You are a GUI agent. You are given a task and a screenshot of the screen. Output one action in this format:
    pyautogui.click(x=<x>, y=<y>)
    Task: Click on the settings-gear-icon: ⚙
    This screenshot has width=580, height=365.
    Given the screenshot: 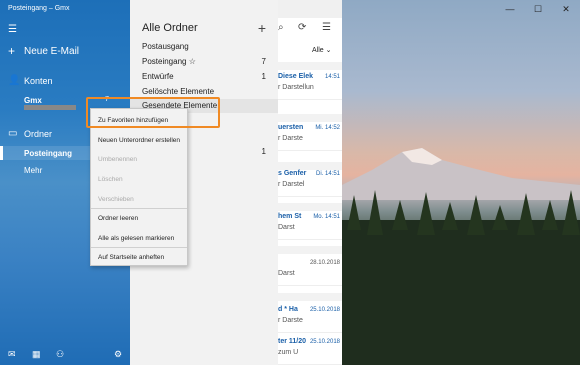 What is the action you would take?
    pyautogui.click(x=118, y=354)
    